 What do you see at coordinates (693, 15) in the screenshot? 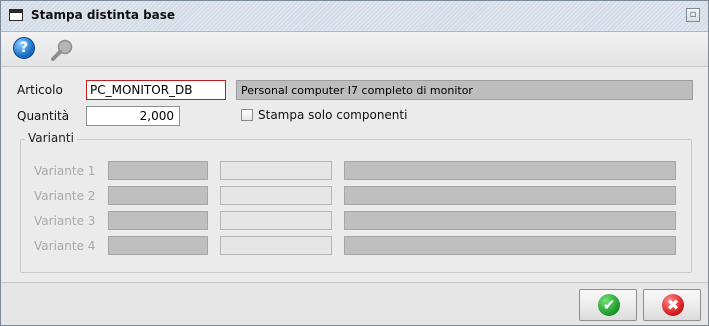
I see `window-close-icon: ▫` at bounding box center [693, 15].